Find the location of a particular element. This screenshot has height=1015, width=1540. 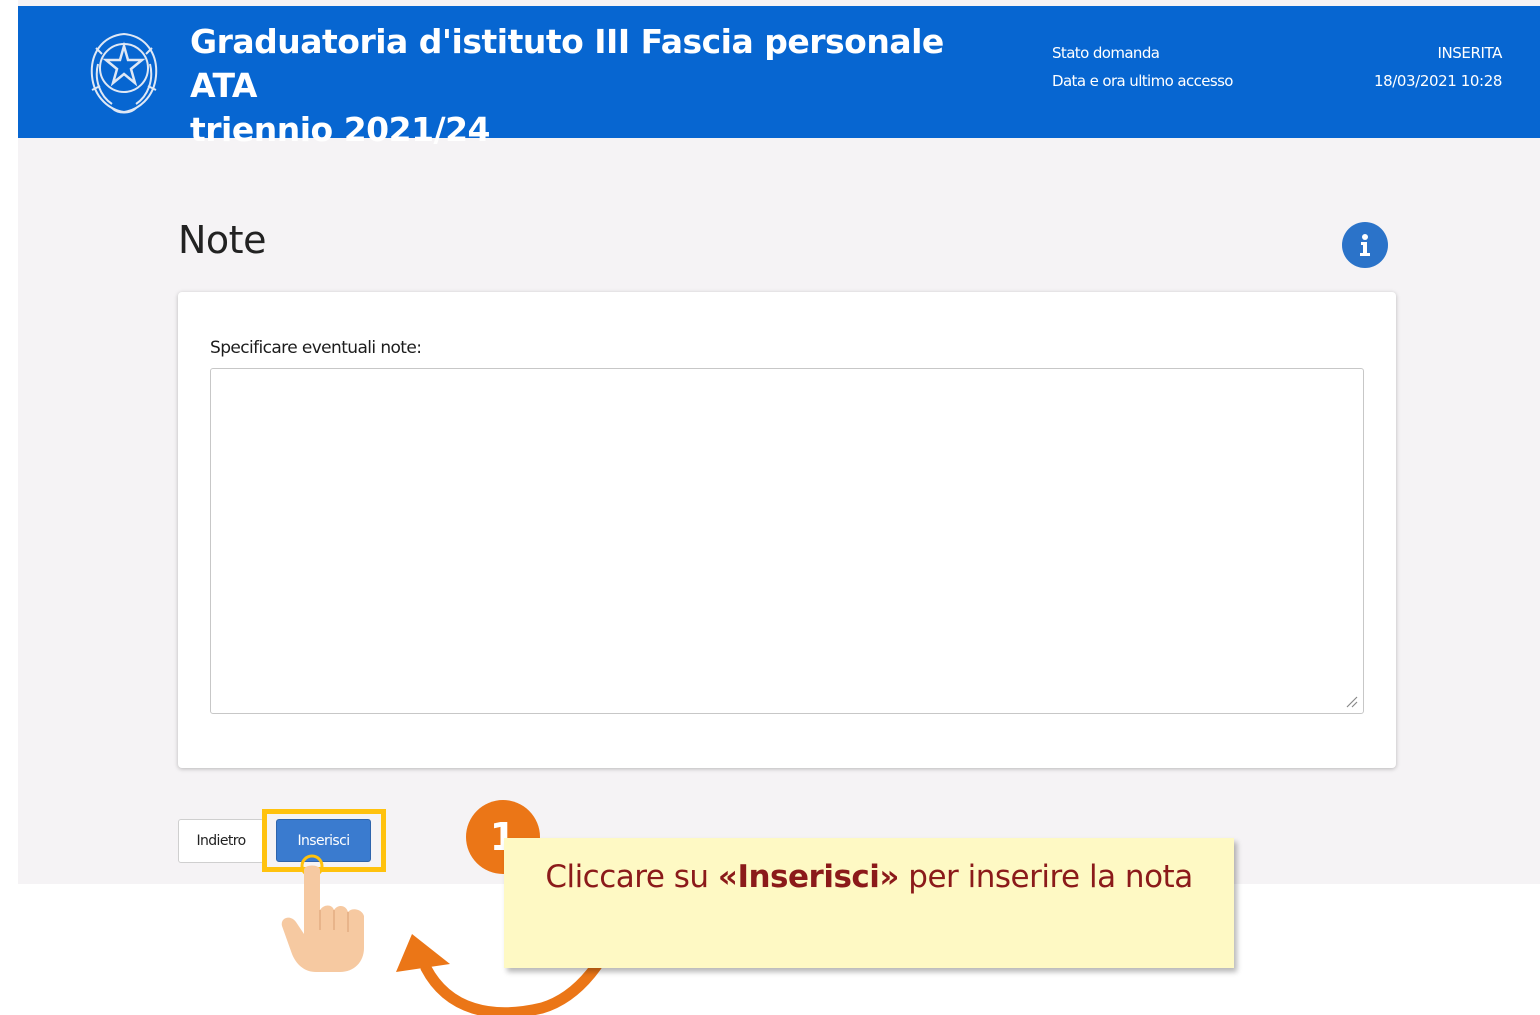

last-access-value: 18/03/2021 10:28 is located at coordinates (1437, 81).